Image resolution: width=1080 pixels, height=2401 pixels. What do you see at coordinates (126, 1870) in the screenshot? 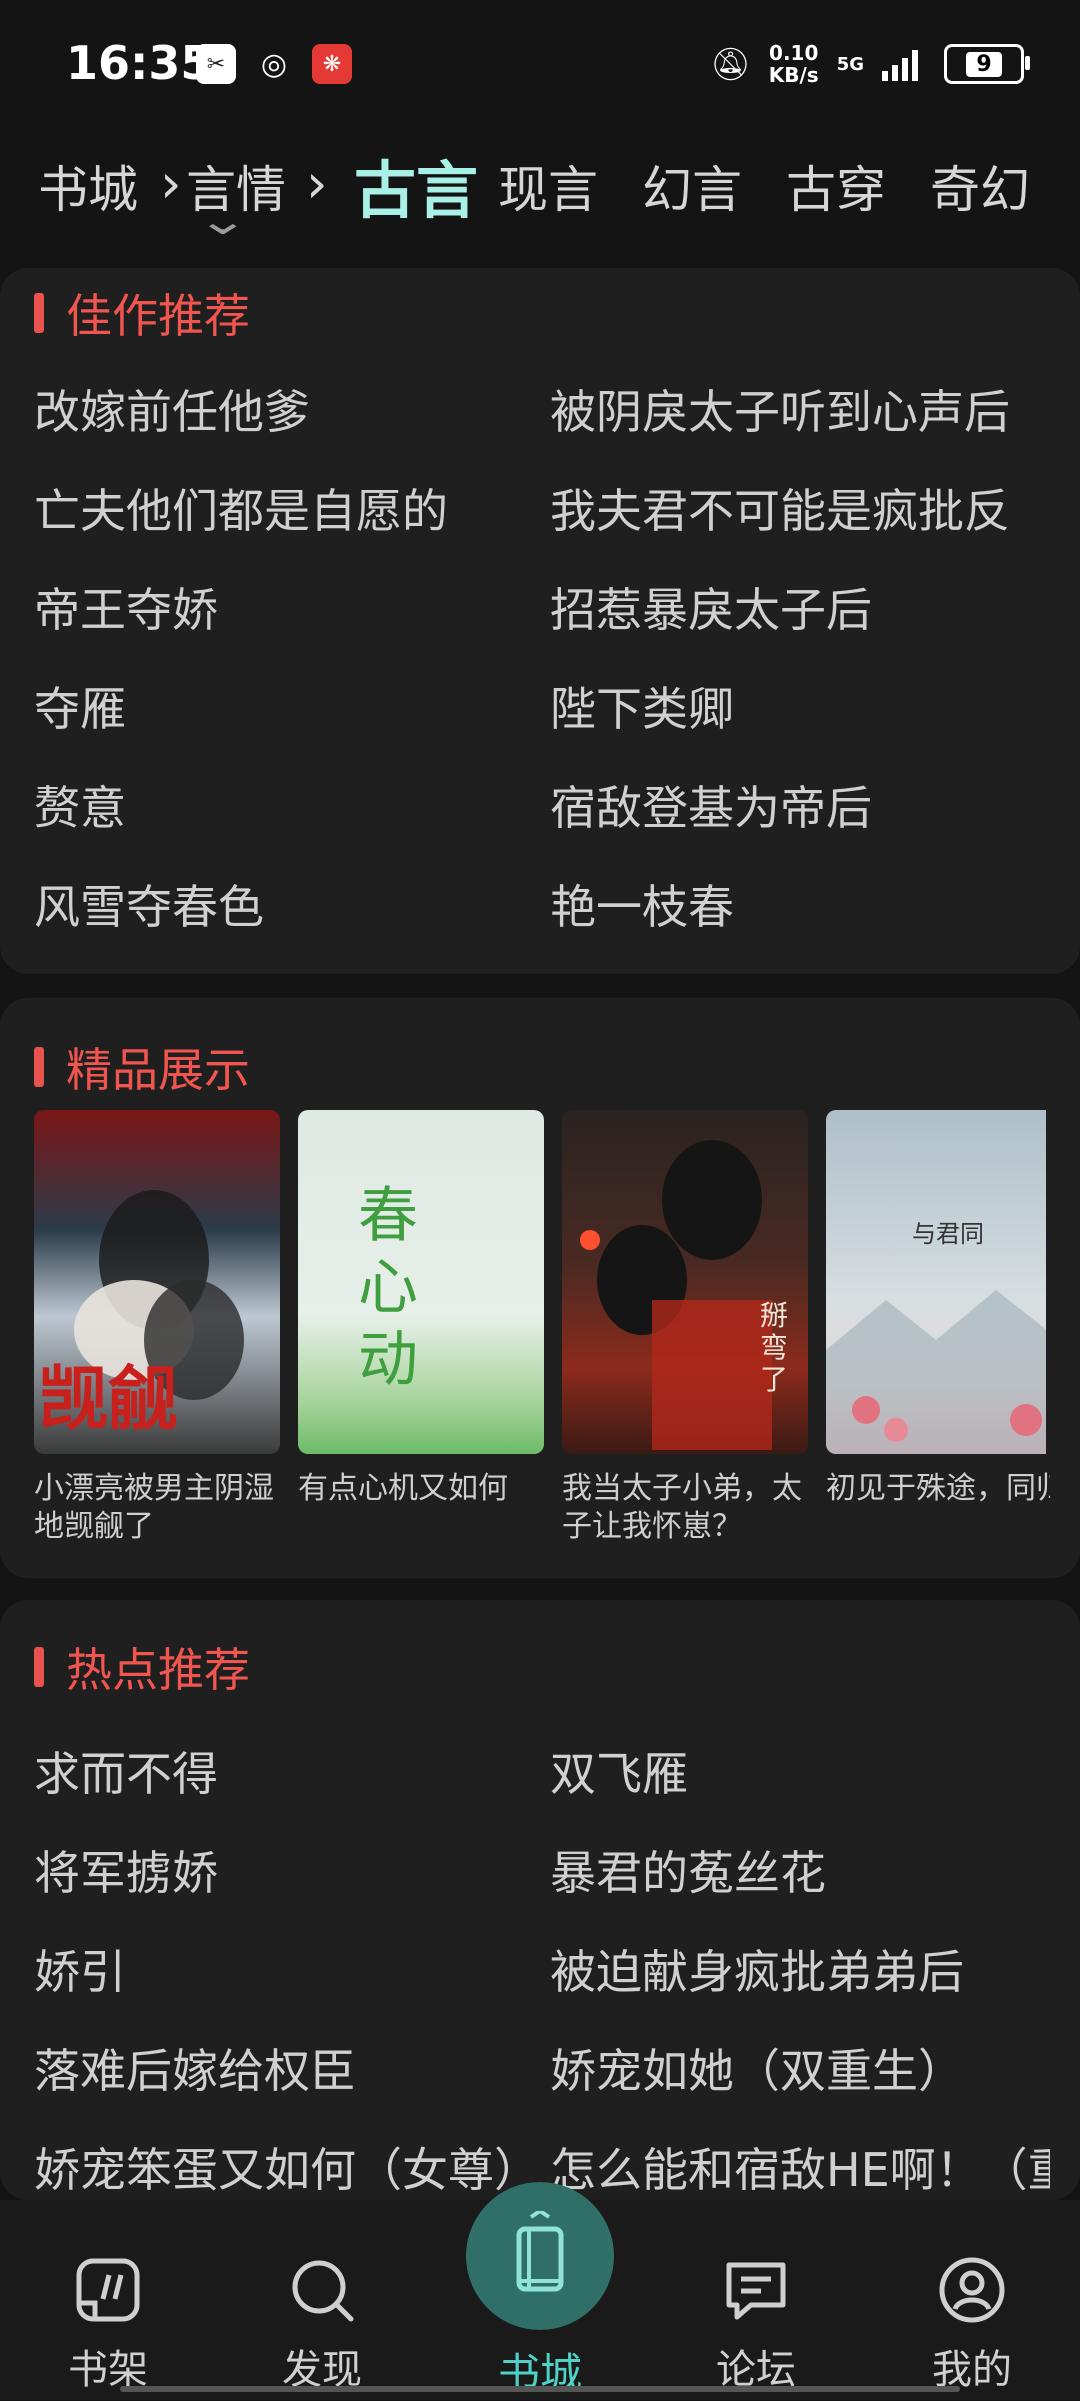
I see `book-link: 将军掳娇` at bounding box center [126, 1870].